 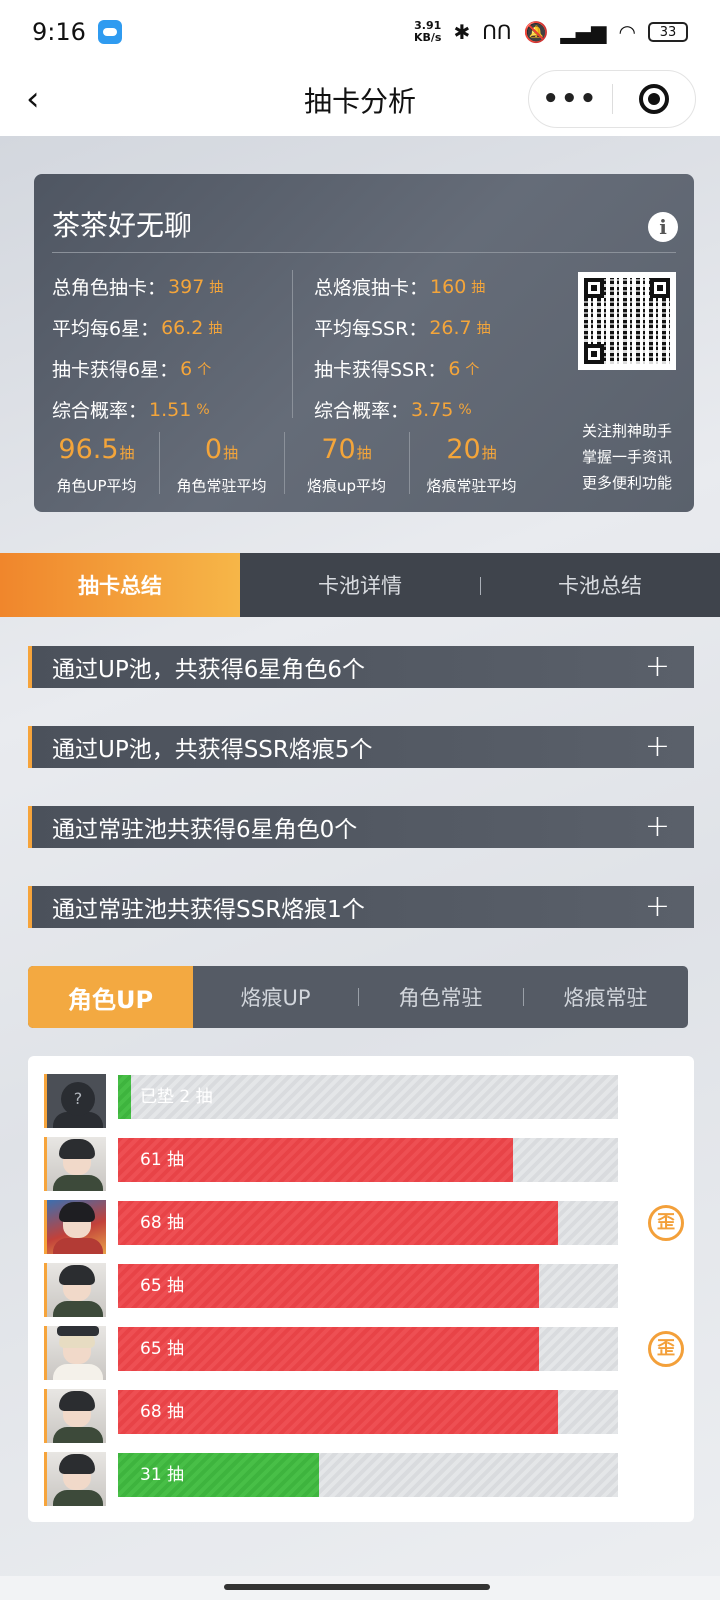 I want to click on target-icon, so click(x=653, y=99).